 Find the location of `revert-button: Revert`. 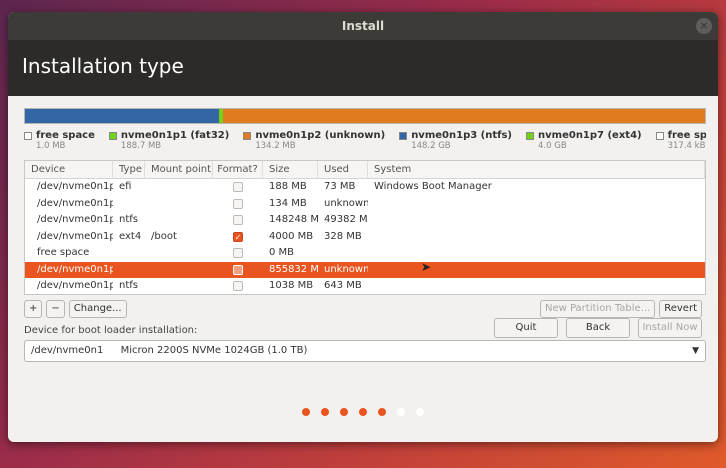

revert-button: Revert is located at coordinates (680, 309).